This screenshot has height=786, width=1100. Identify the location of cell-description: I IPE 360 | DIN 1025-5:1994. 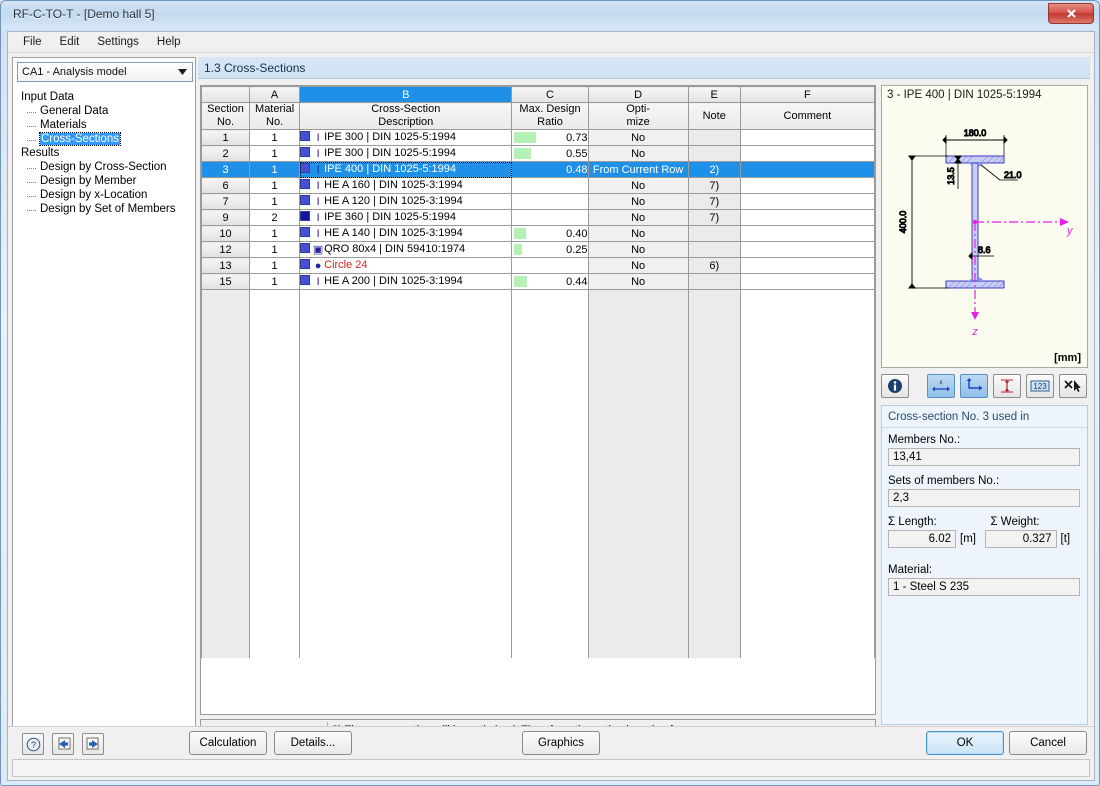
(406, 217).